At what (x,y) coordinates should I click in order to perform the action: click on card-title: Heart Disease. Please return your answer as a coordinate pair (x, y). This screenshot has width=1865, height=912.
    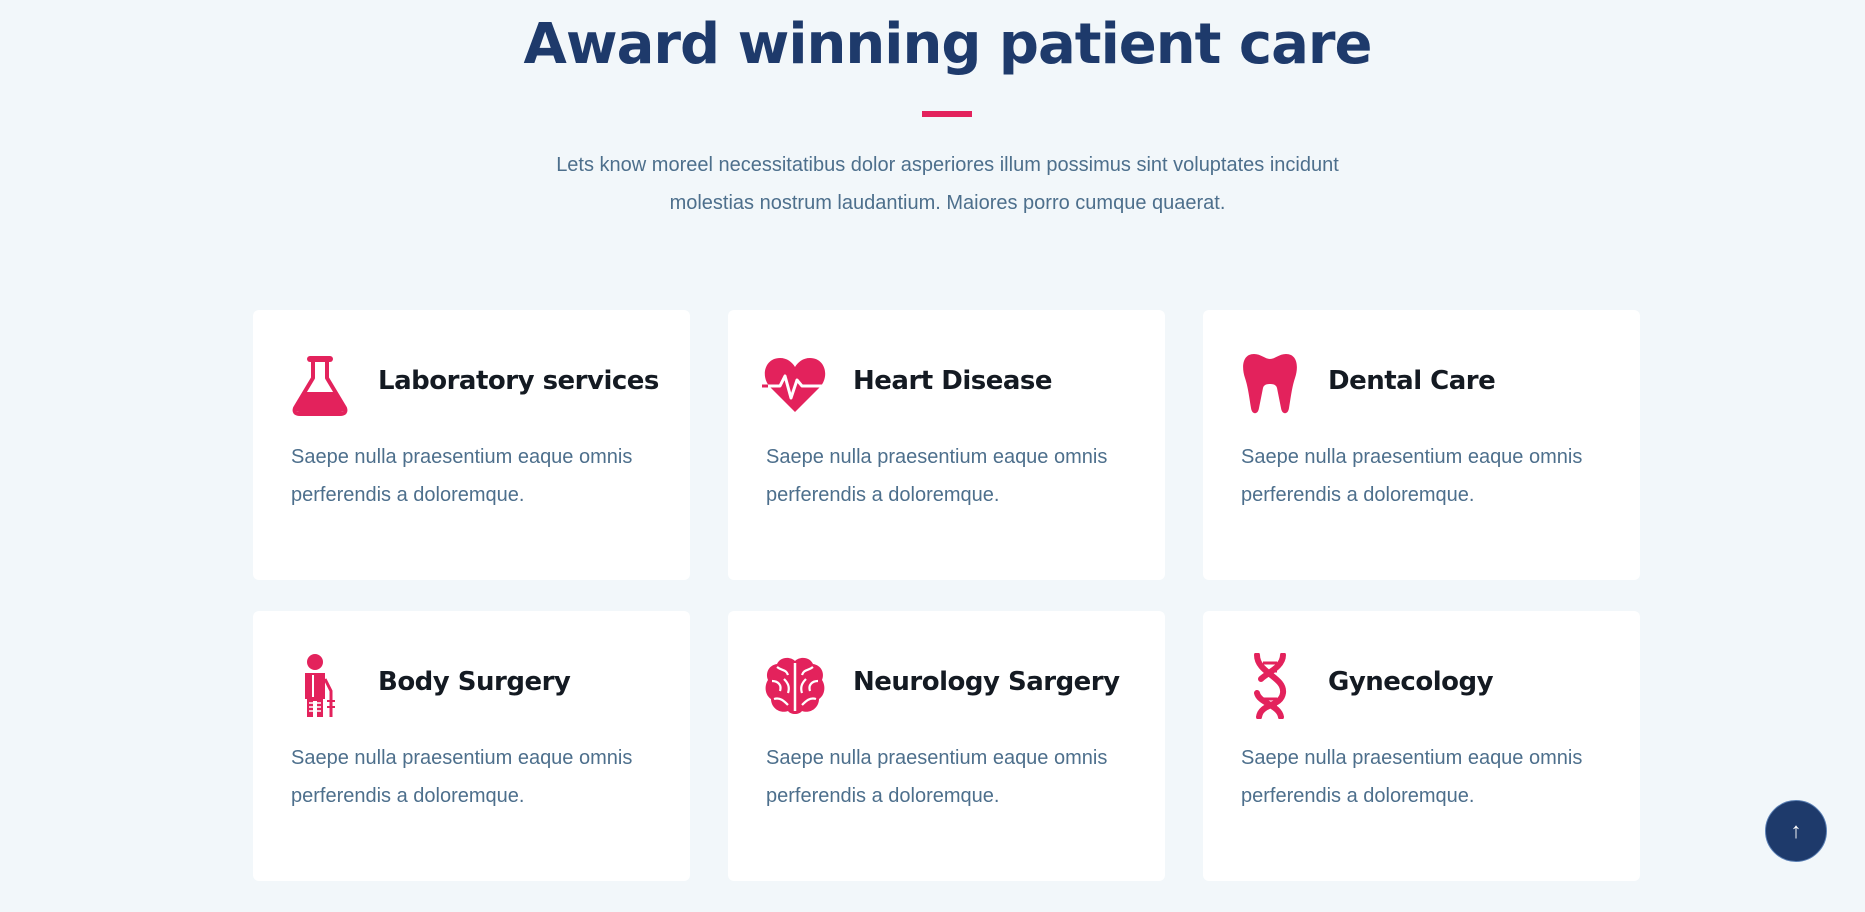
    Looking at the image, I should click on (953, 381).